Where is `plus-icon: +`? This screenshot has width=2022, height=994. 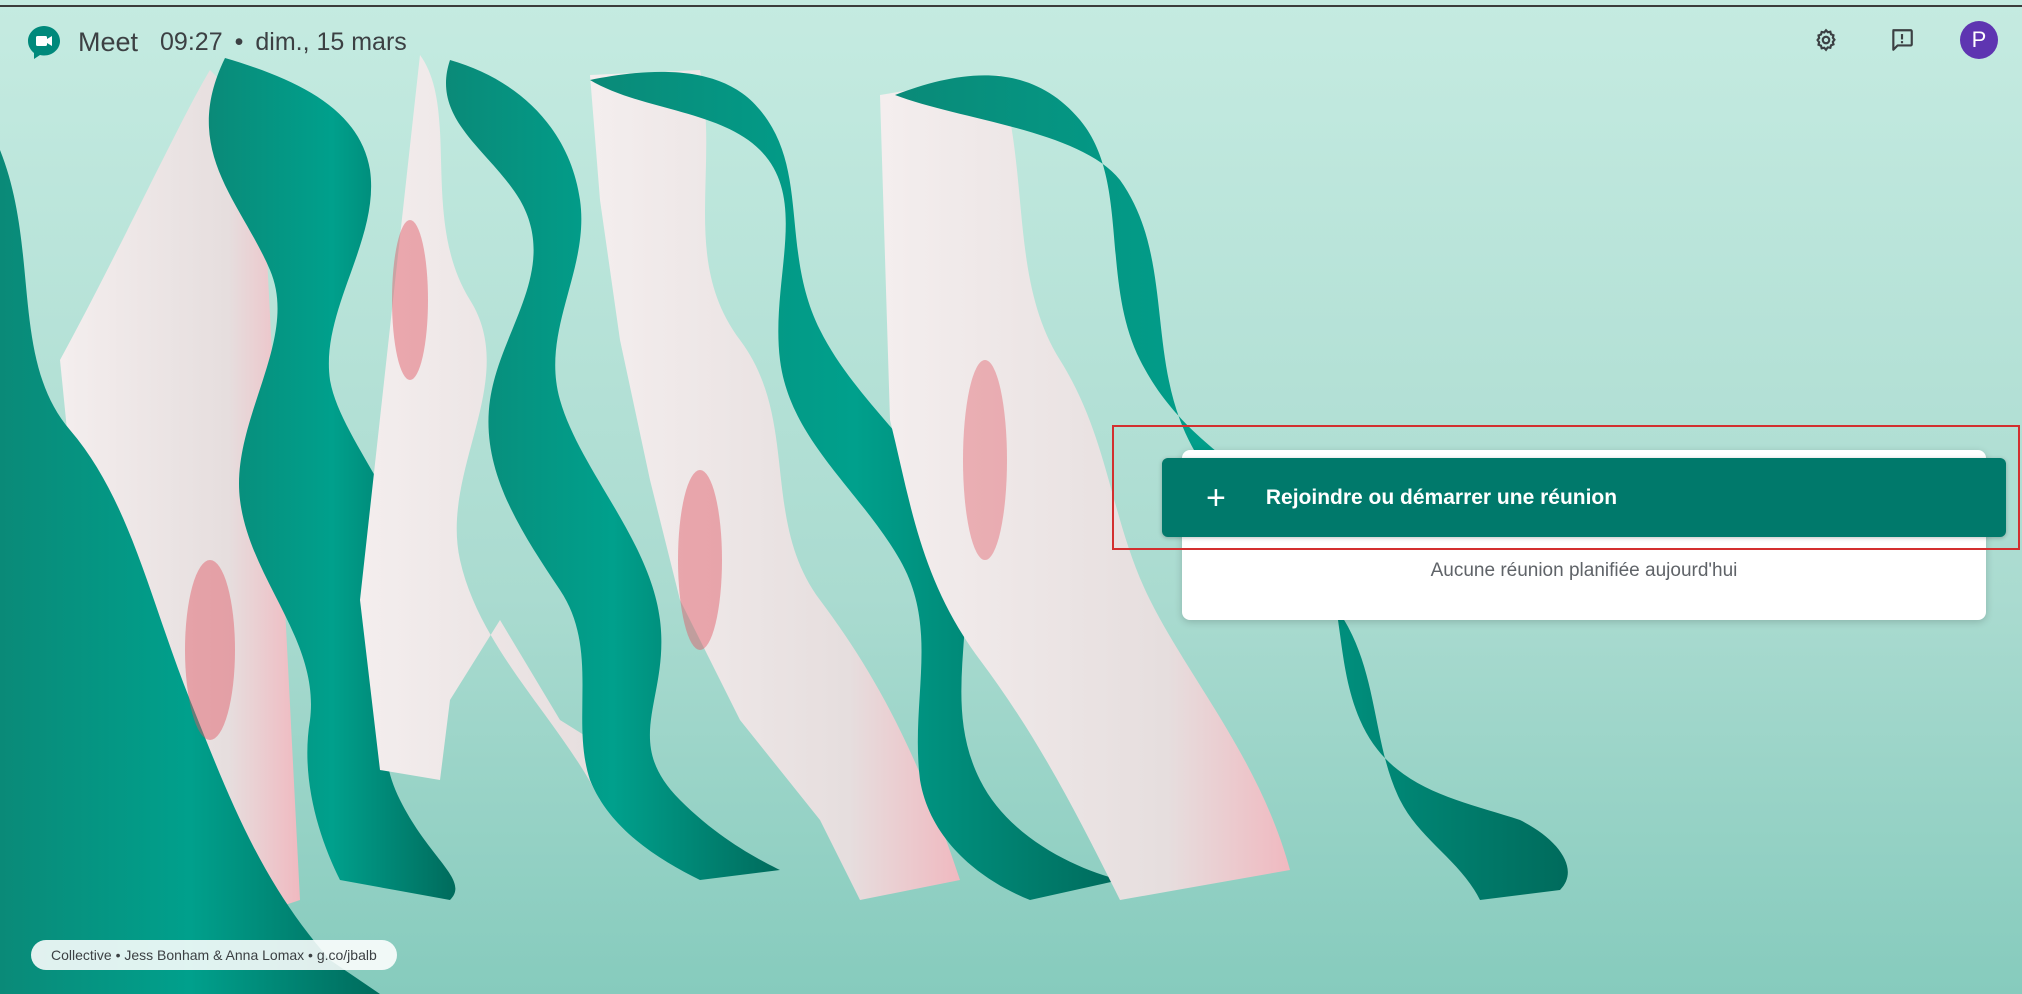
plus-icon: + is located at coordinates (1216, 497).